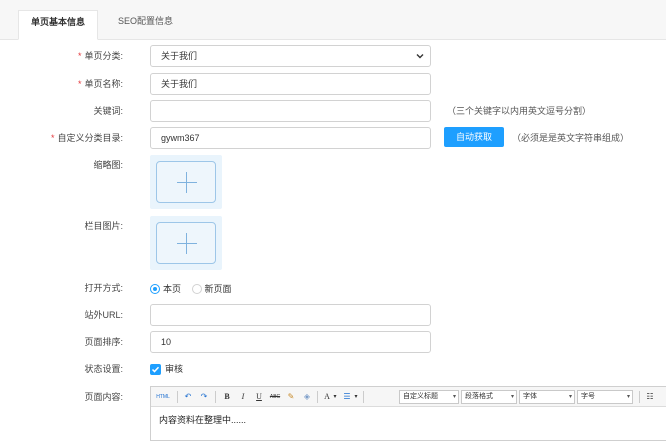  I want to click on paragraph-format-select: 段落格式 ▾, so click(489, 397).